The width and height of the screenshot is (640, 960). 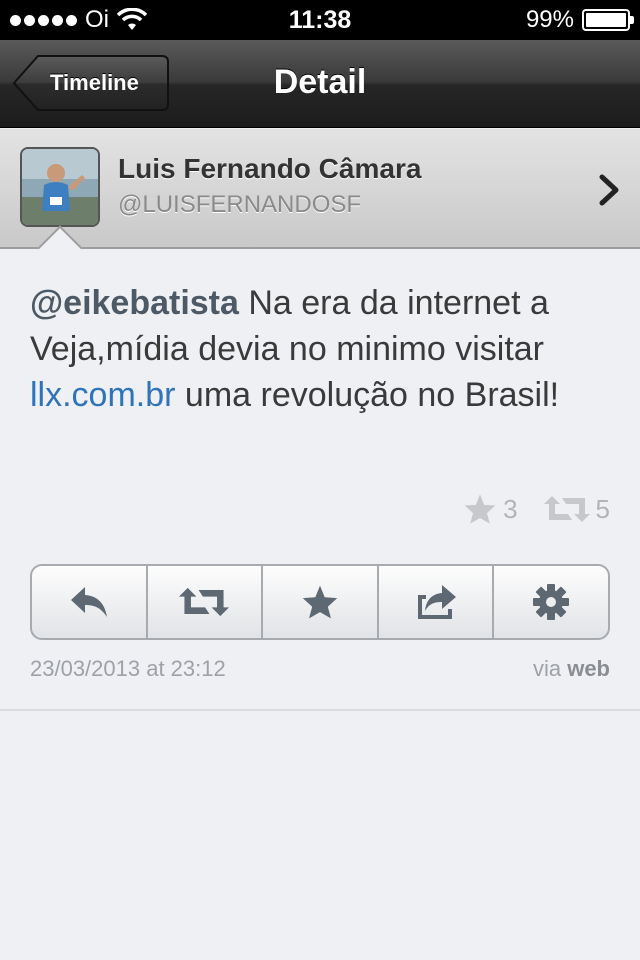 What do you see at coordinates (240, 204) in the screenshot?
I see `profile-handle: @LUISFERNANDOSF` at bounding box center [240, 204].